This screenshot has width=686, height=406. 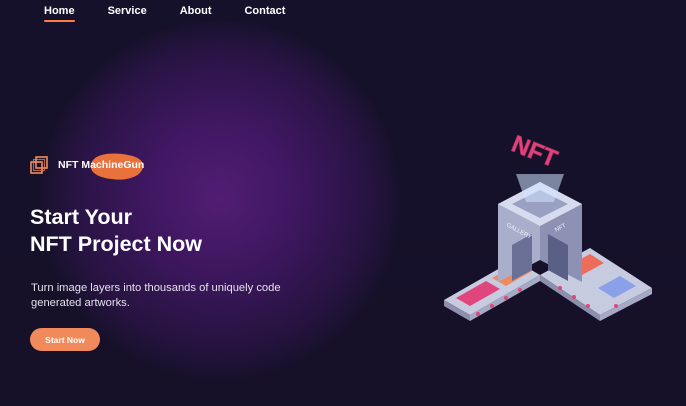 I want to click on nav-about-link: About, so click(x=196, y=13).